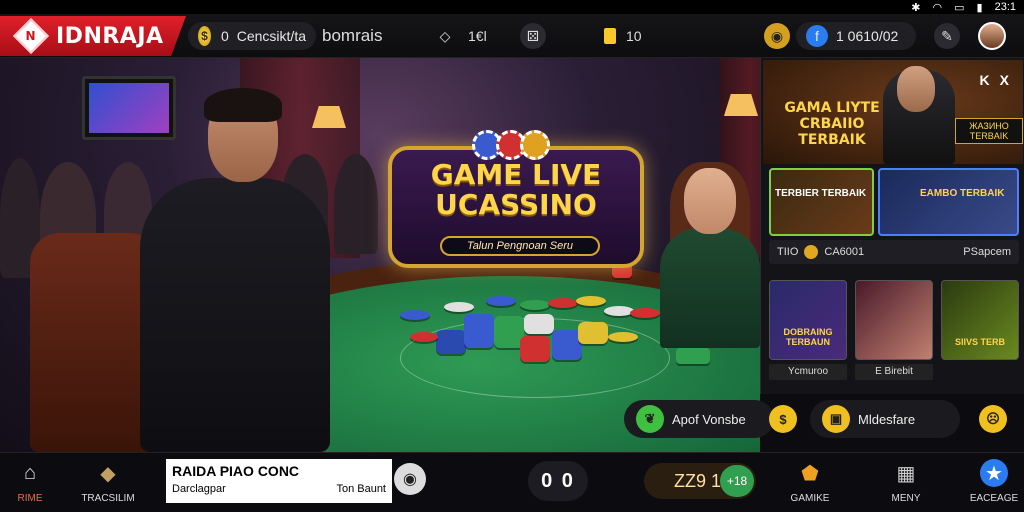  I want to click on wallet-balance: ZZ9 1 +18, so click(700, 481).